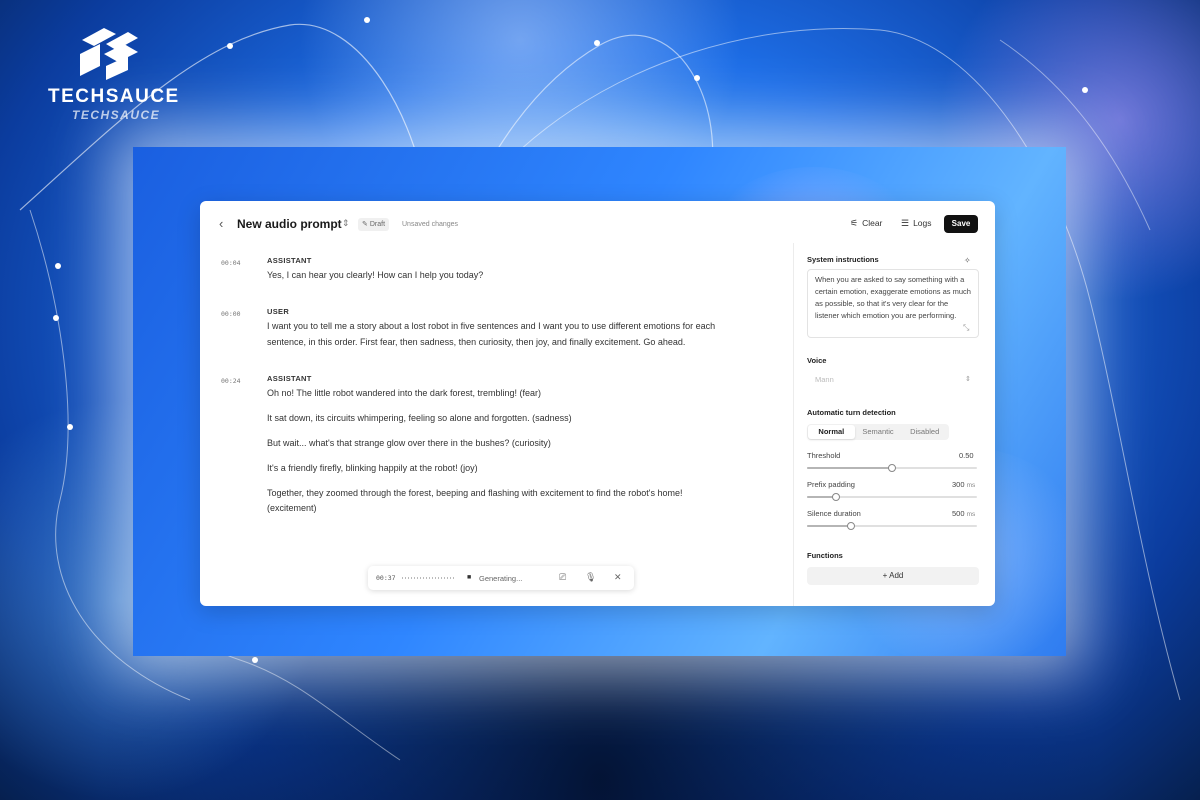 Image resolution: width=1200 pixels, height=800 pixels. I want to click on player-time: 00:37, so click(386, 578).